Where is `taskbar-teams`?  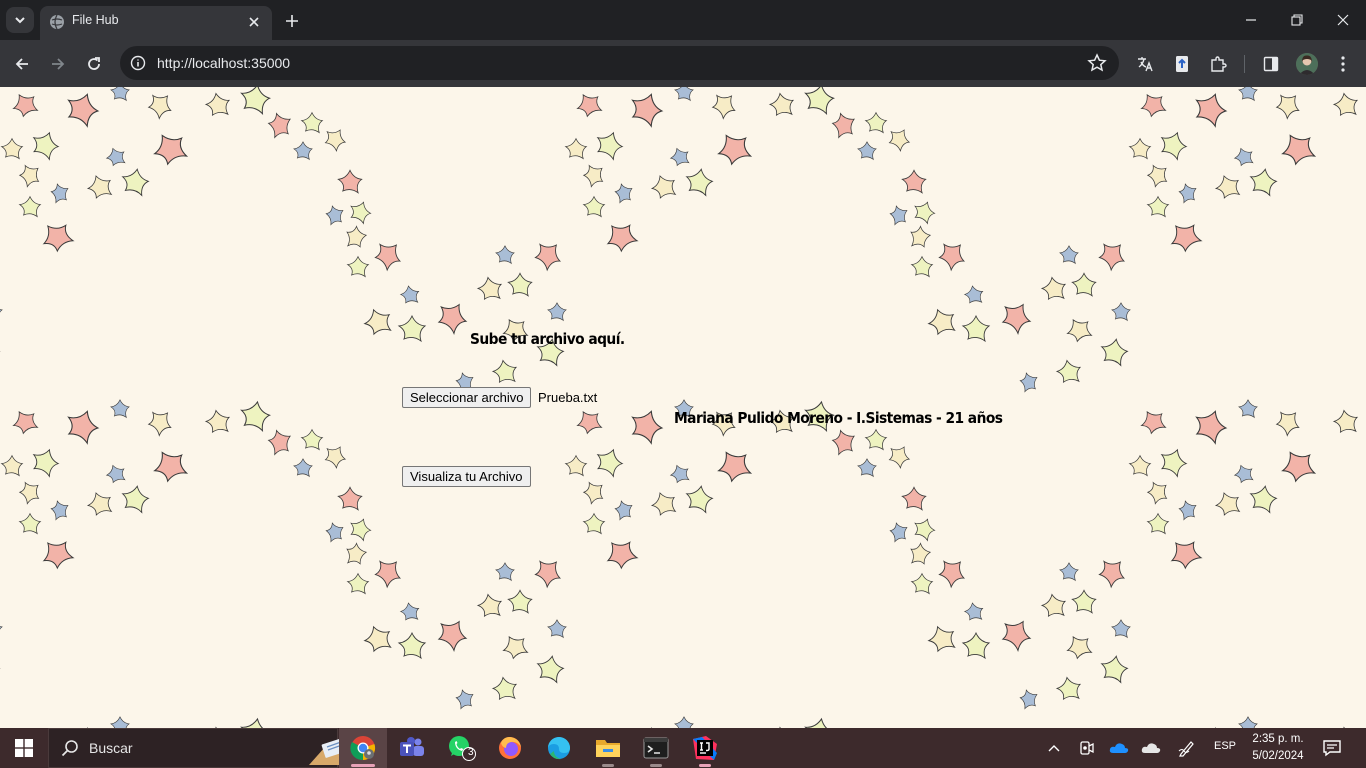
taskbar-teams is located at coordinates (412, 748).